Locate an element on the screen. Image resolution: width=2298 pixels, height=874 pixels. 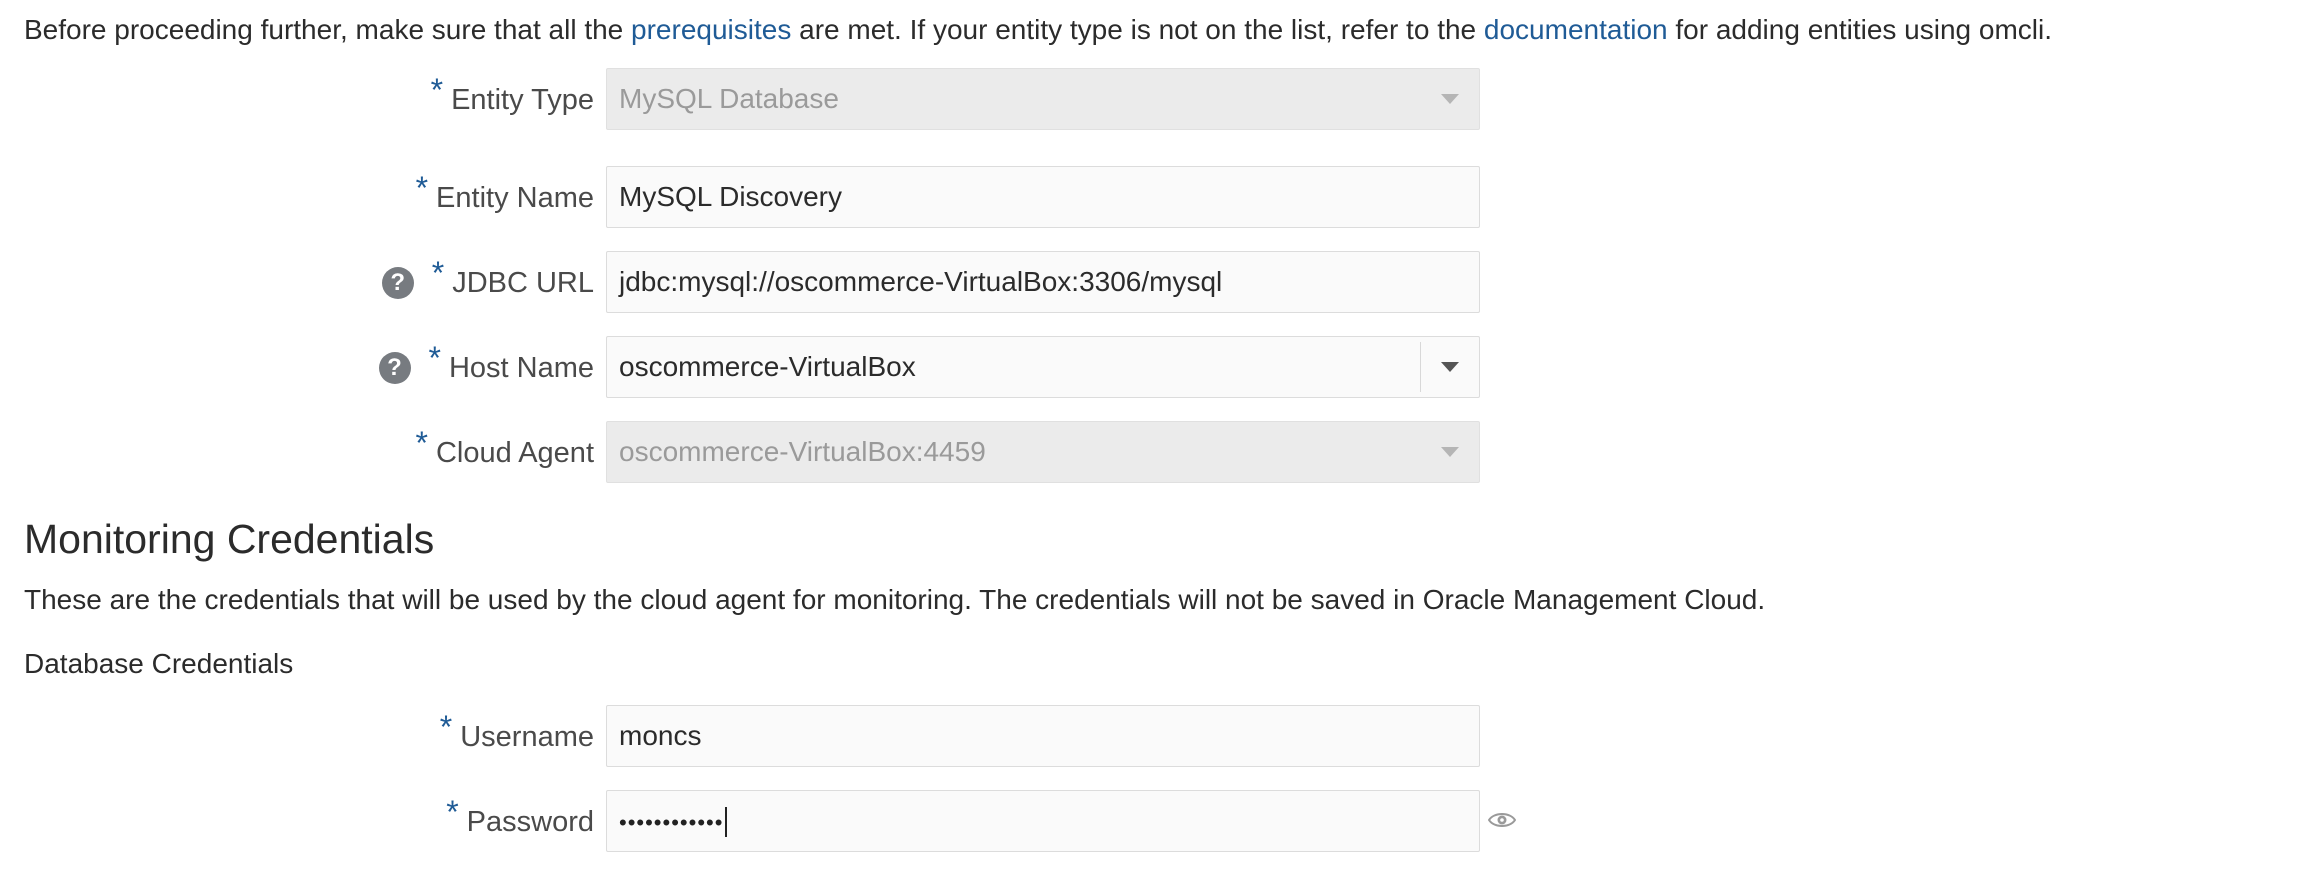
combobox-divider is located at coordinates (1420, 367).